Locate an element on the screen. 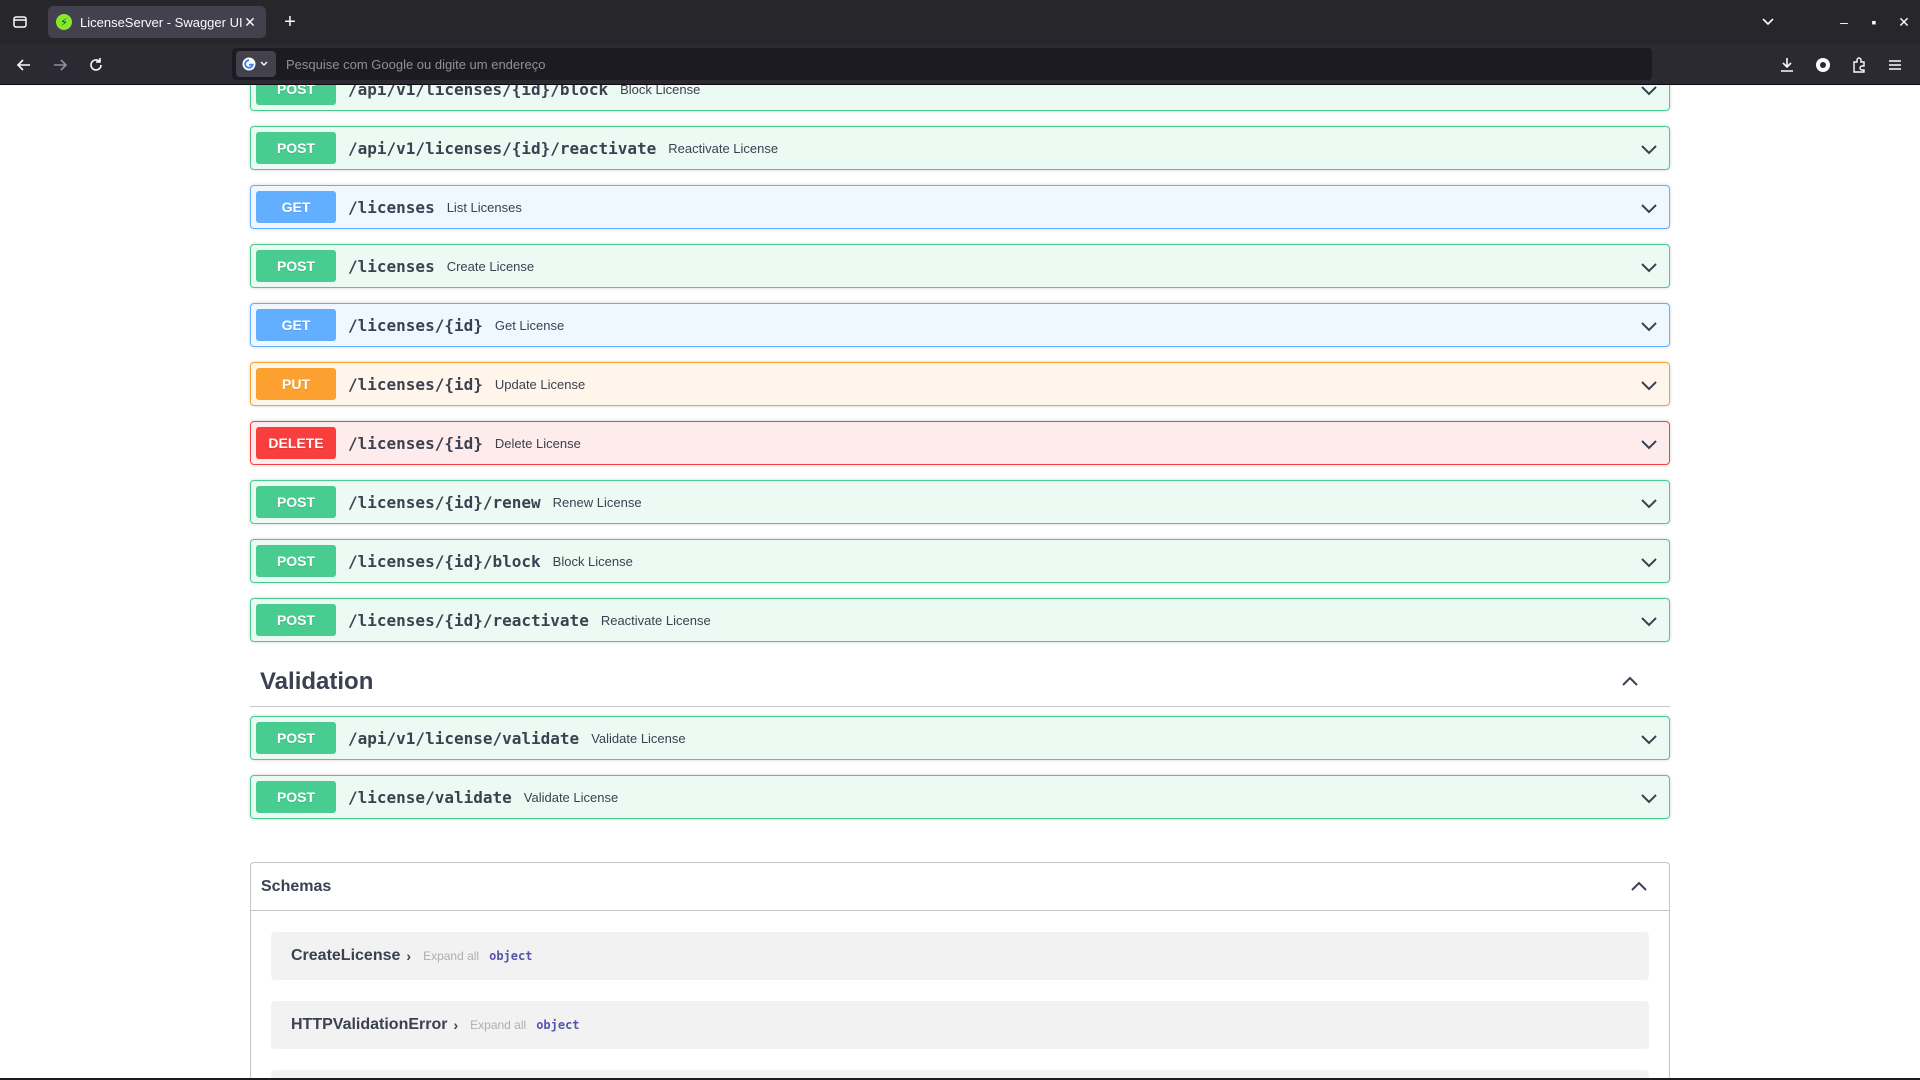  operation-path: /licenses/{id}/block is located at coordinates (444, 561).